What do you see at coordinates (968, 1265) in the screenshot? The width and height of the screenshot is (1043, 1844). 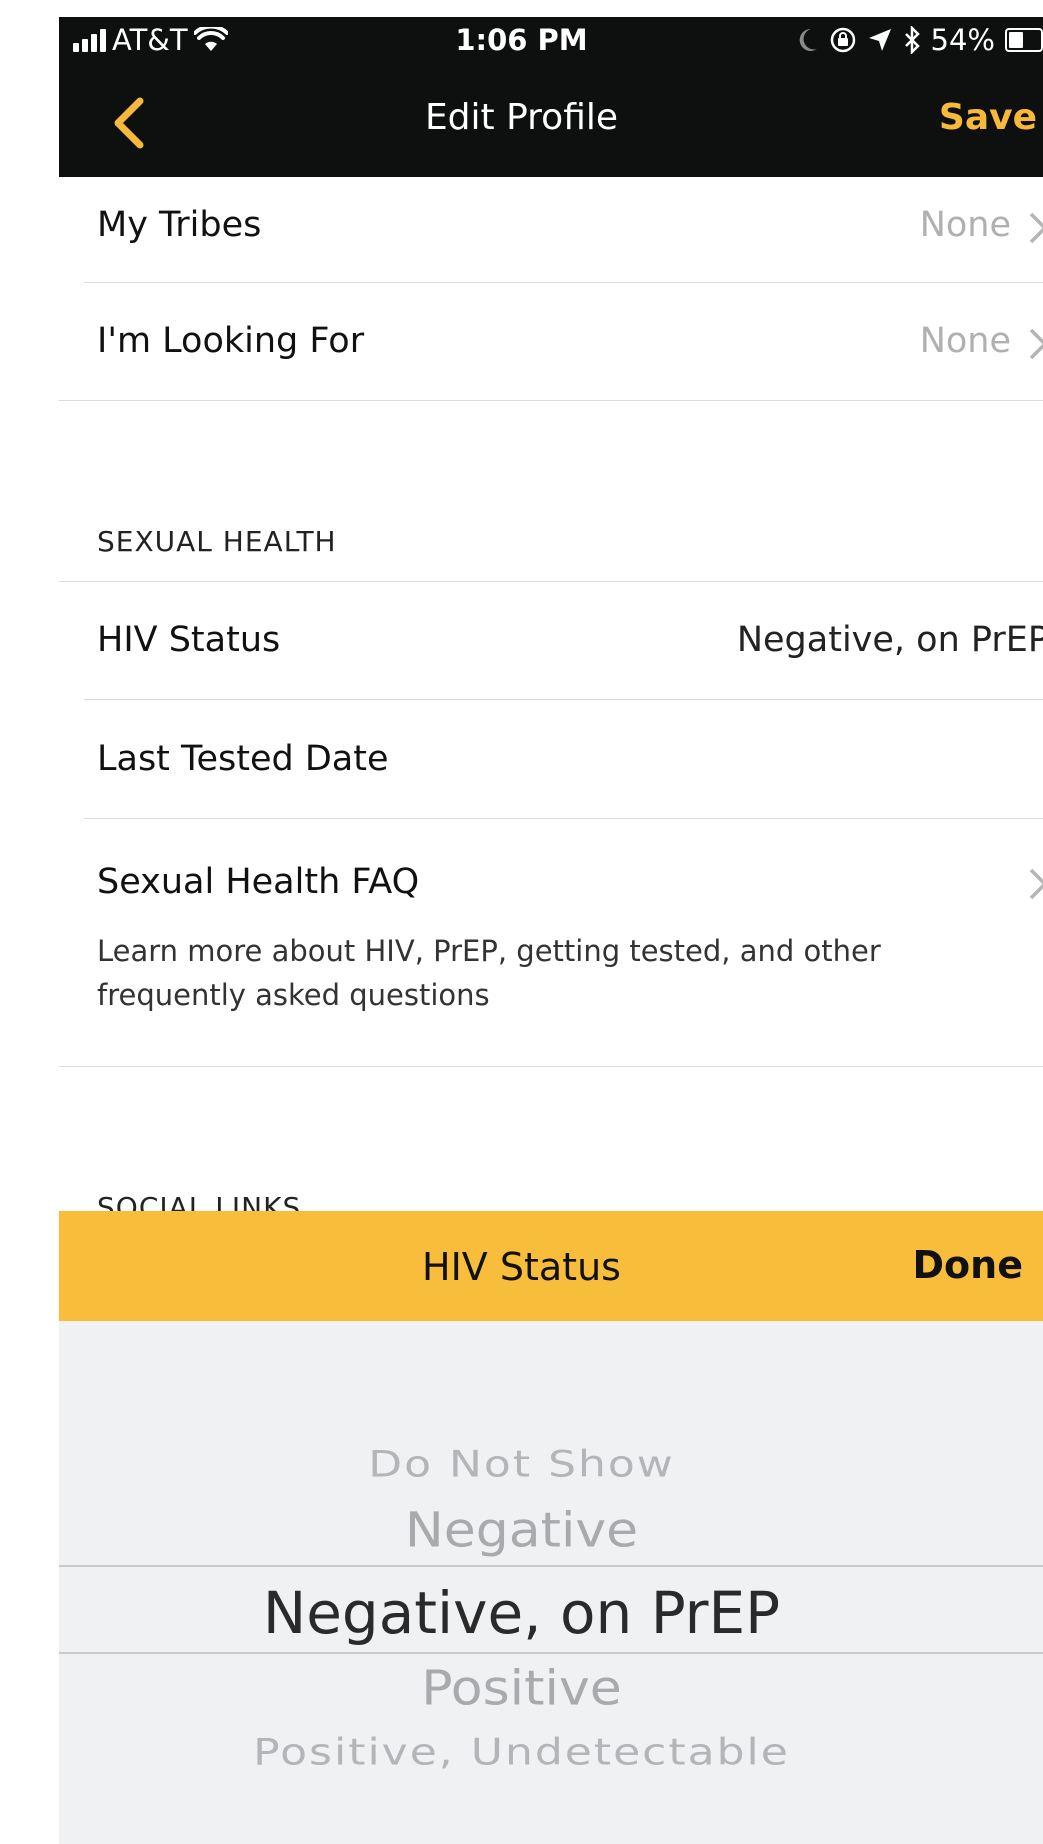 I see `done-button: Done` at bounding box center [968, 1265].